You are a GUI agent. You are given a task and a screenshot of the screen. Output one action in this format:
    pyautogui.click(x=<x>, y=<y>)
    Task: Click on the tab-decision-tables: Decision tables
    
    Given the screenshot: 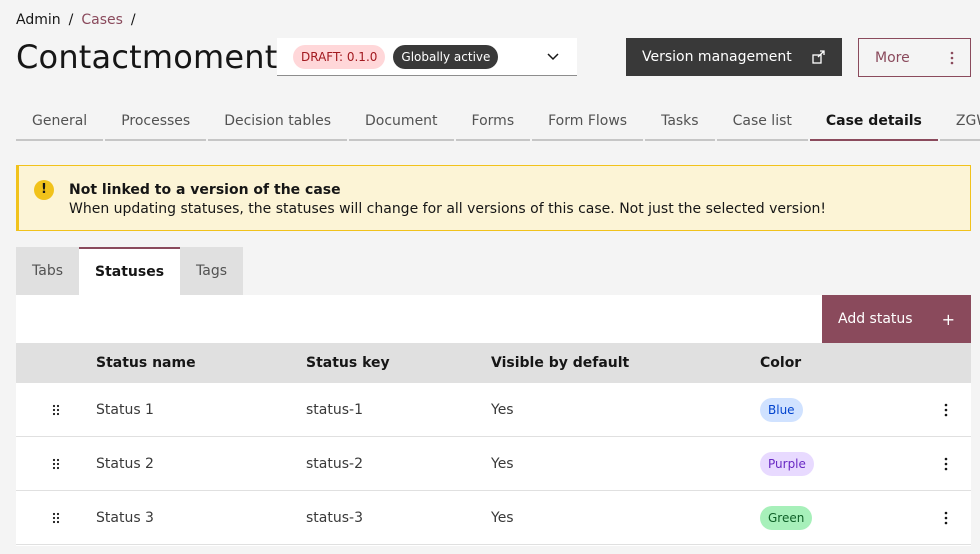 What is the action you would take?
    pyautogui.click(x=278, y=122)
    